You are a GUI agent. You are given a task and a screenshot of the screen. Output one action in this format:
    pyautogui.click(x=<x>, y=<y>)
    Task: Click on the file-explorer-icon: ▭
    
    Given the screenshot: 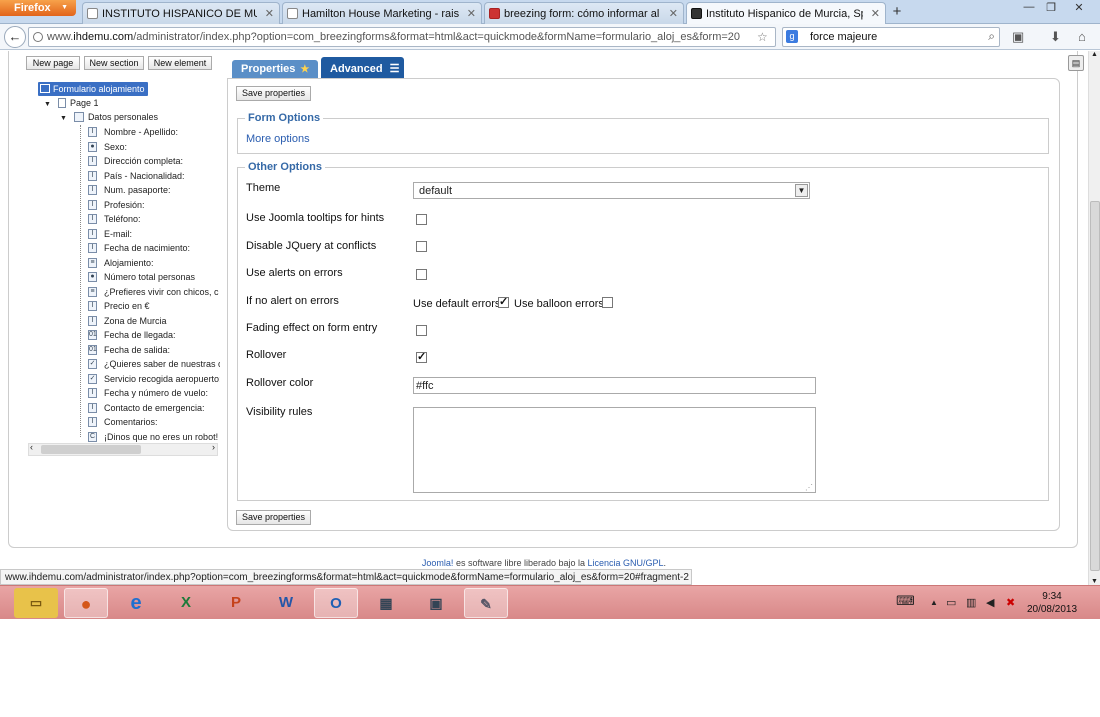 What is the action you would take?
    pyautogui.click(x=36, y=603)
    